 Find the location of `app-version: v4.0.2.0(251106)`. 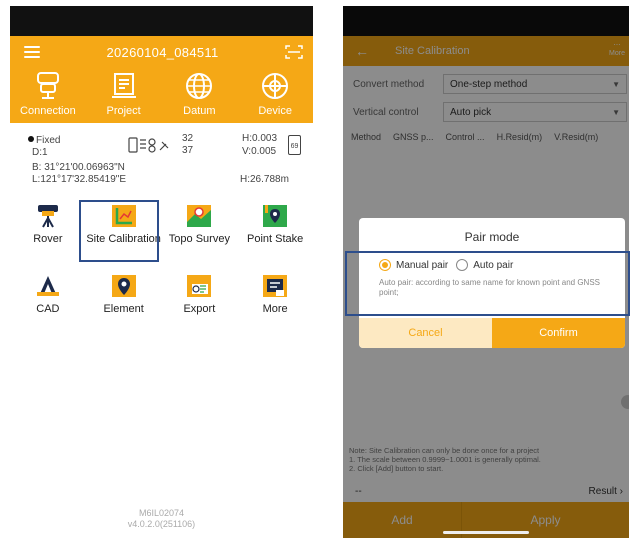

app-version: v4.0.2.0(251106) is located at coordinates (161, 524).